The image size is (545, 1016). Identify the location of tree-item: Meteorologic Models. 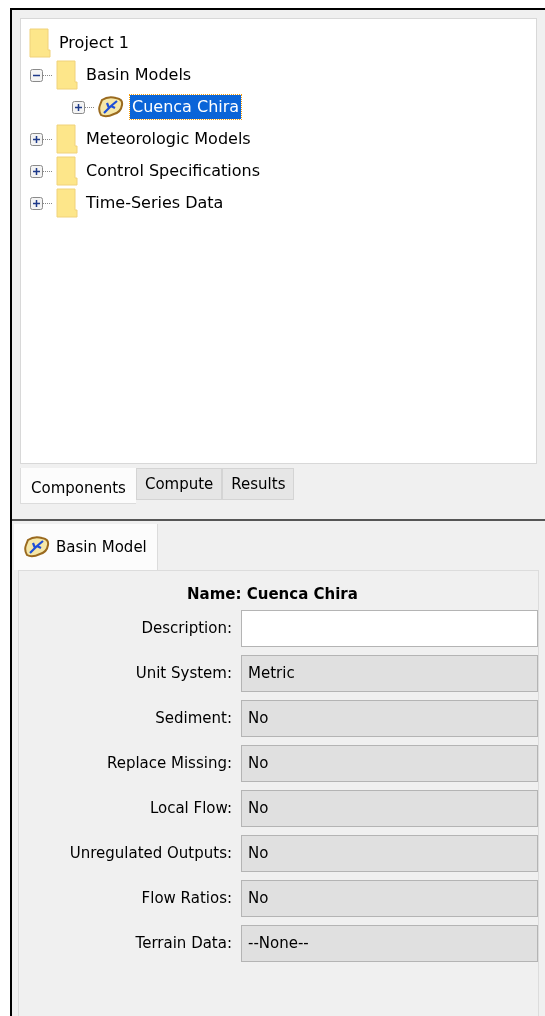
(168, 139).